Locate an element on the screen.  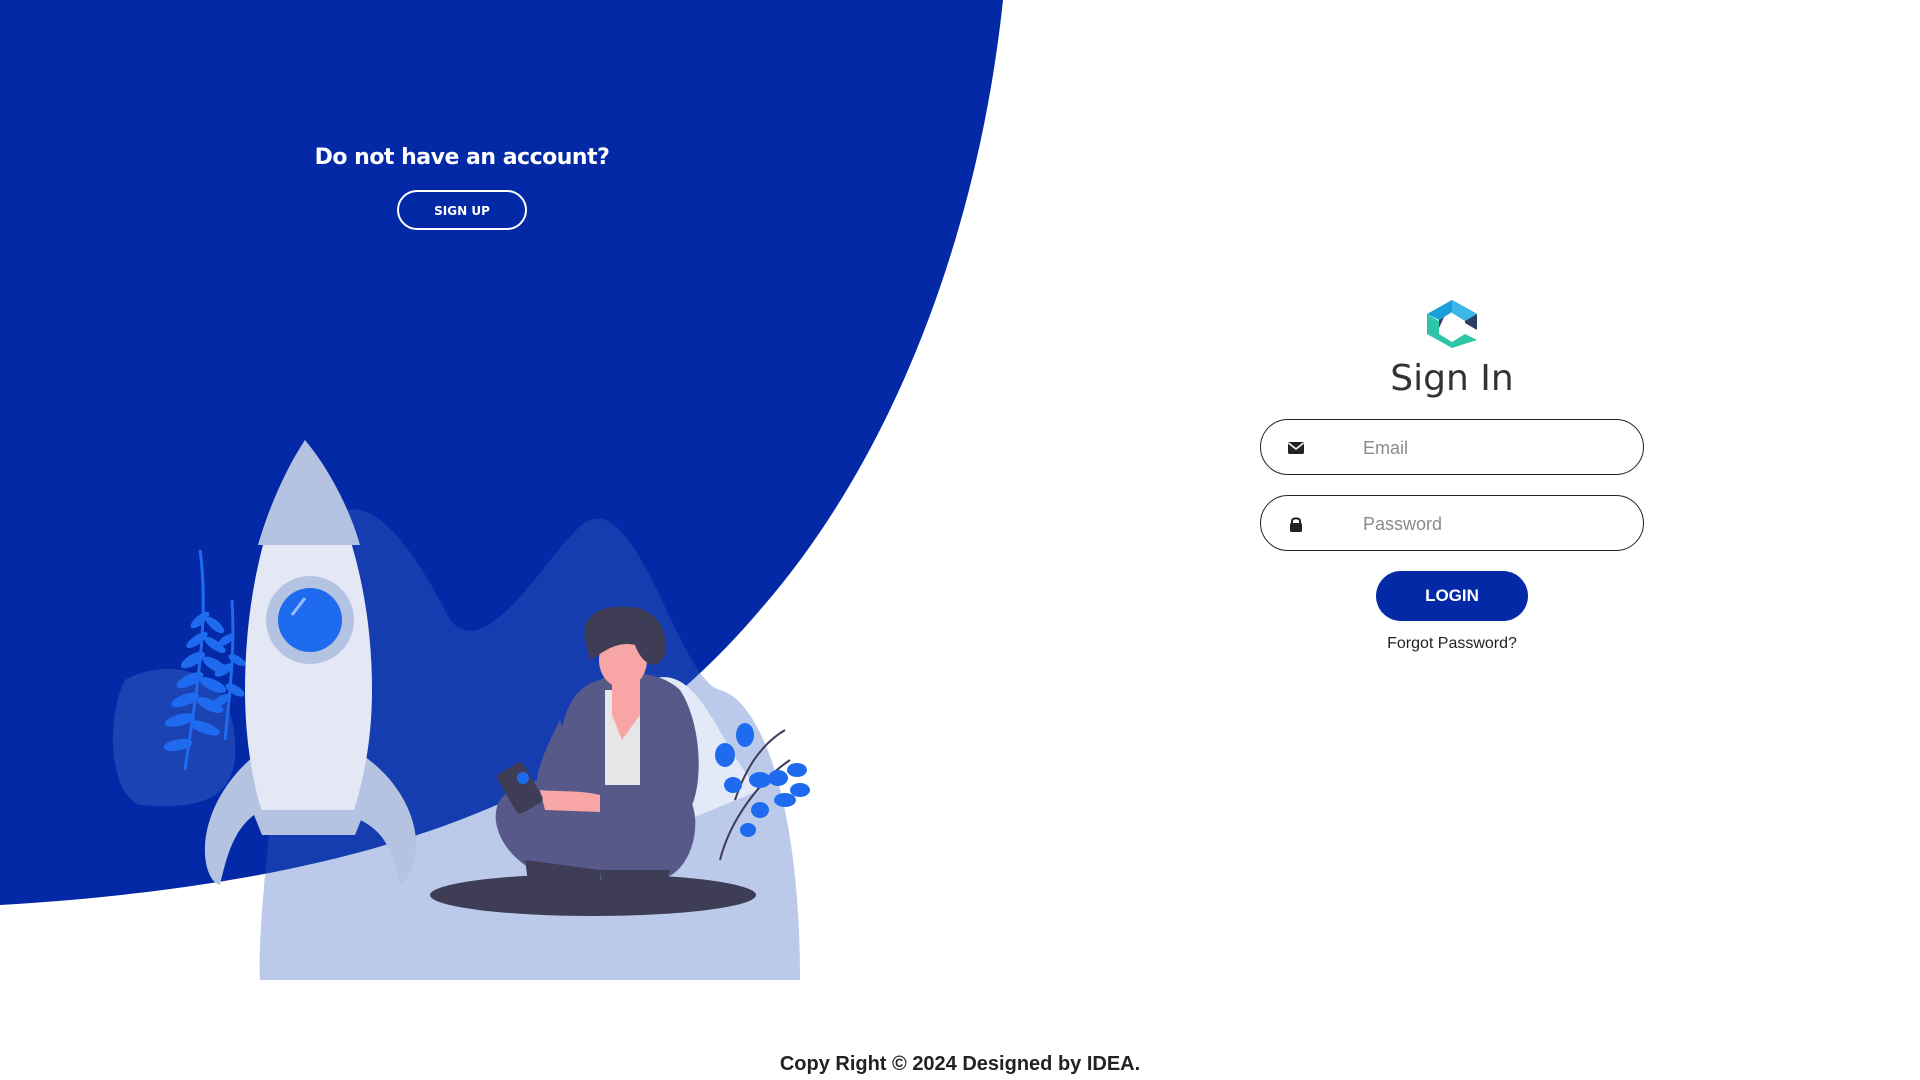
email-field is located at coordinates (1452, 447).